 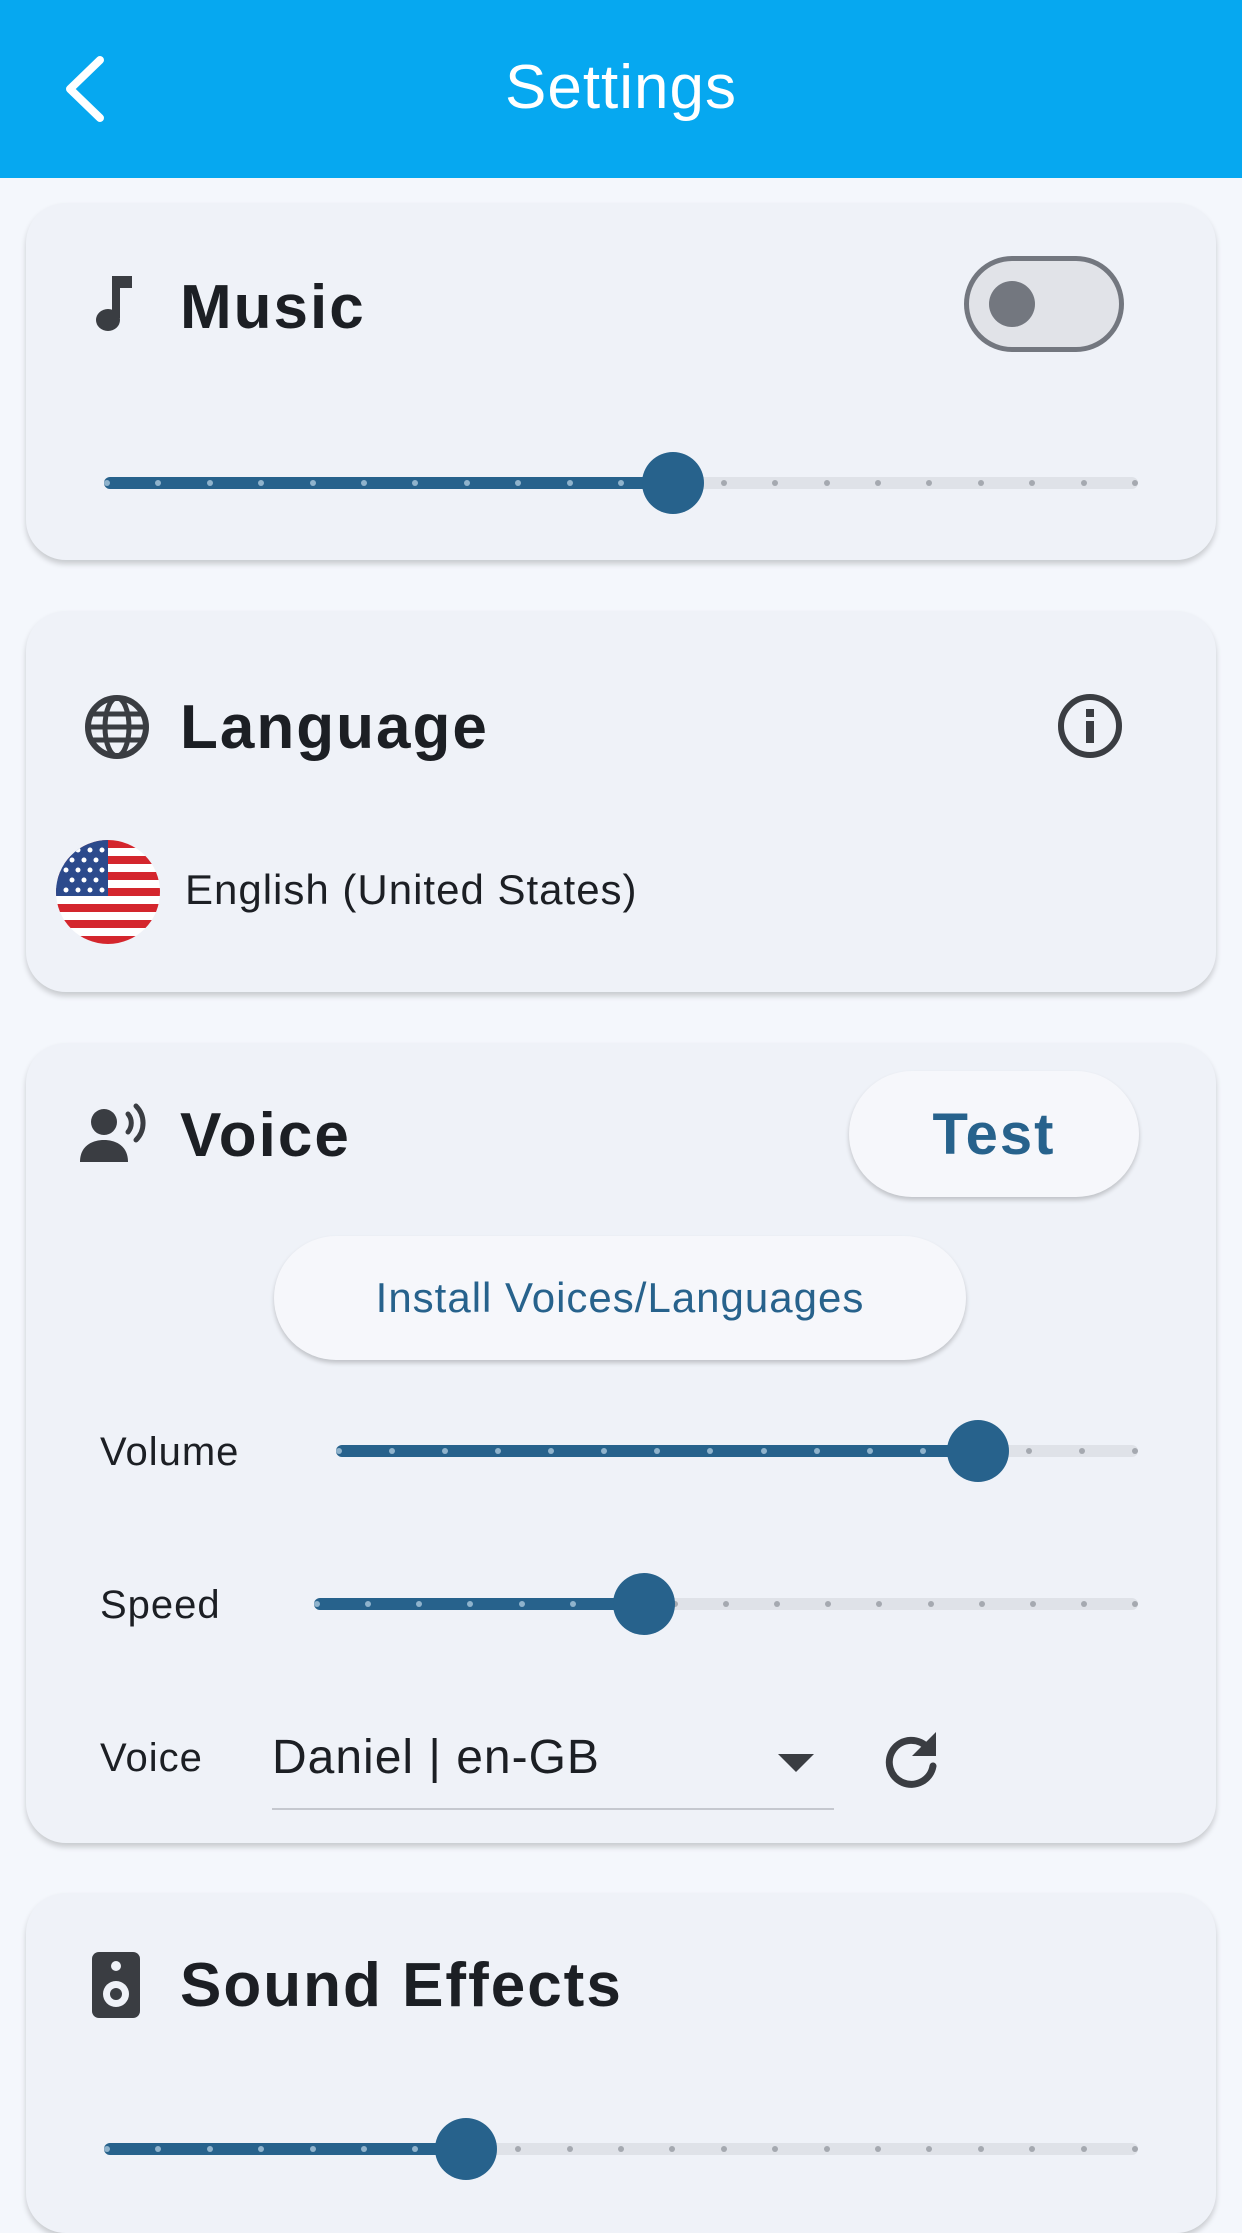 I want to click on selected-language: English (United States), so click(x=411, y=890).